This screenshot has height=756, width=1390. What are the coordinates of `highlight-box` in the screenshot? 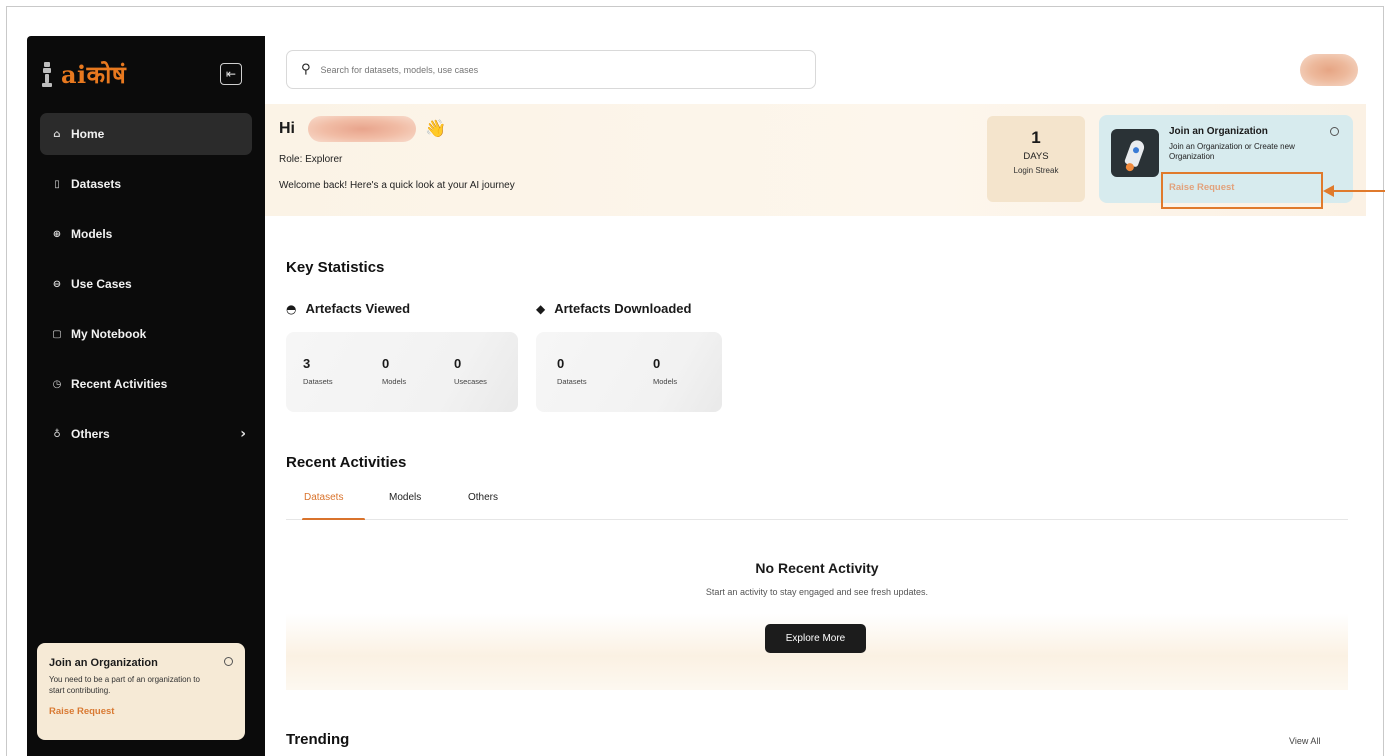 It's located at (1242, 190).